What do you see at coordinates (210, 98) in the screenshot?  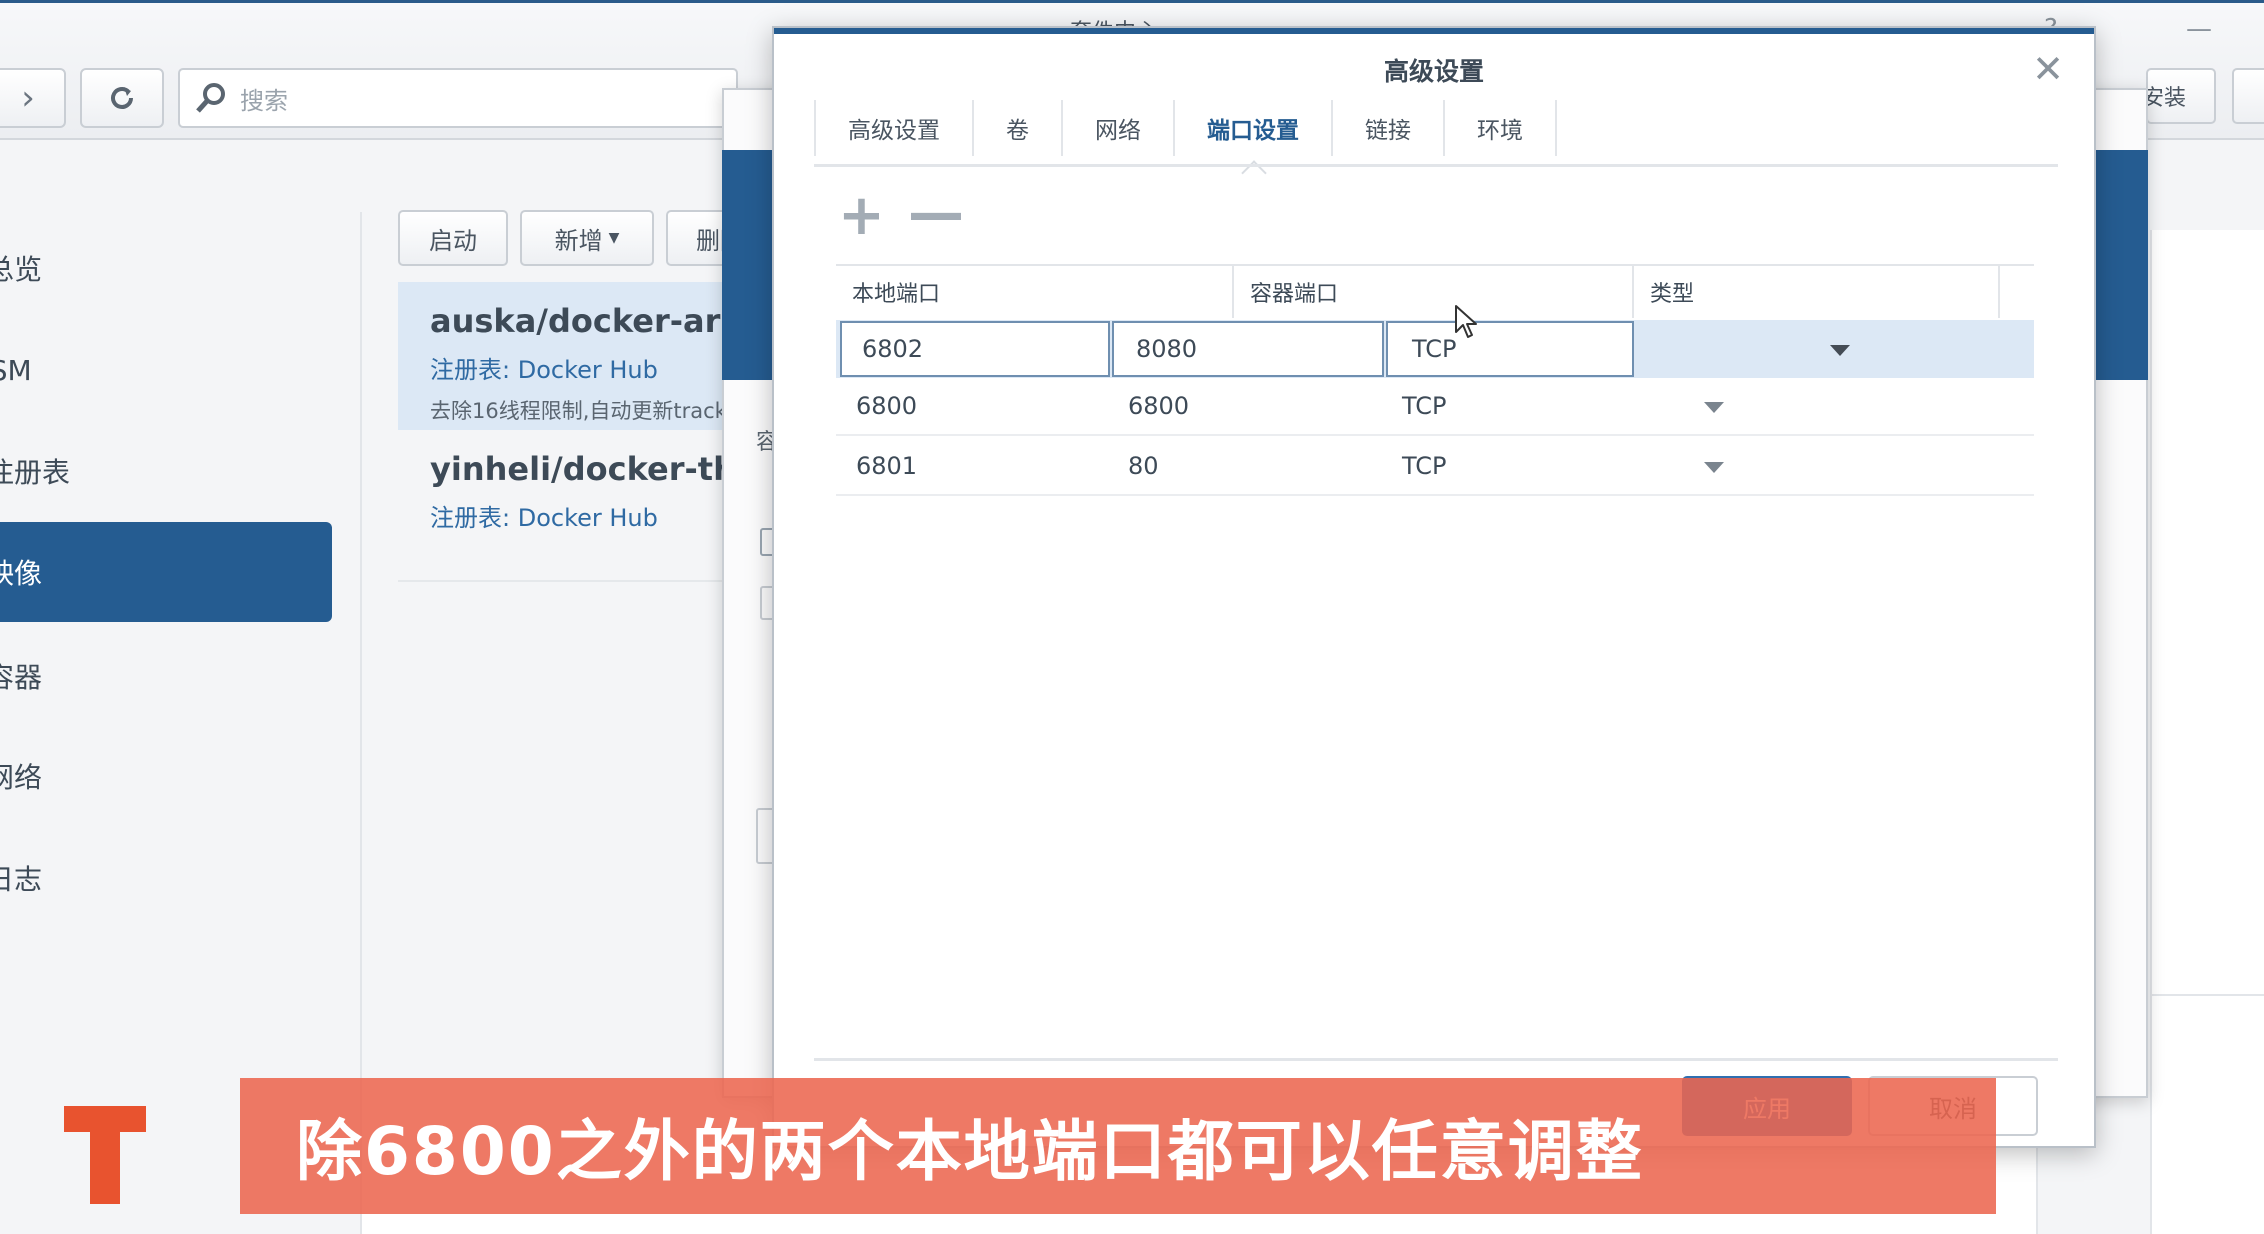 I see `search-icon` at bounding box center [210, 98].